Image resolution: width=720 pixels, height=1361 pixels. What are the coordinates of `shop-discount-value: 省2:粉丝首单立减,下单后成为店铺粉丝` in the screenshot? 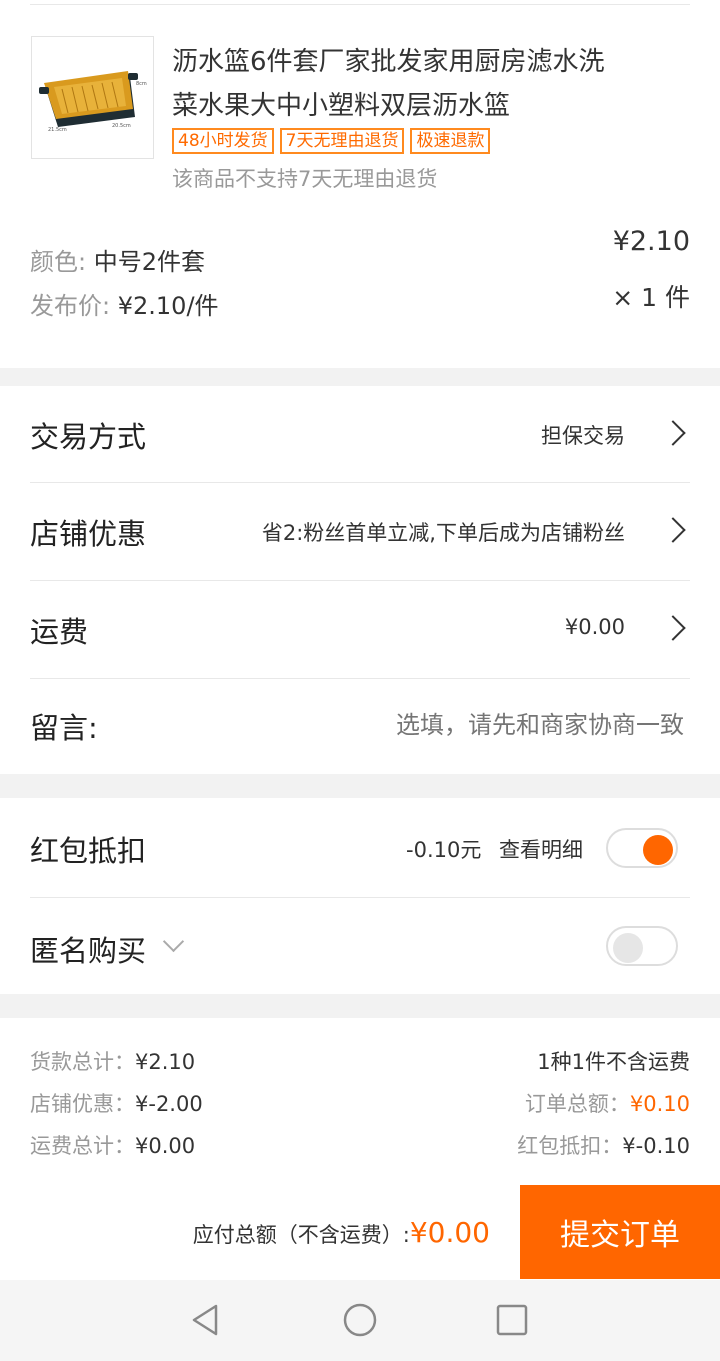 It's located at (443, 533).